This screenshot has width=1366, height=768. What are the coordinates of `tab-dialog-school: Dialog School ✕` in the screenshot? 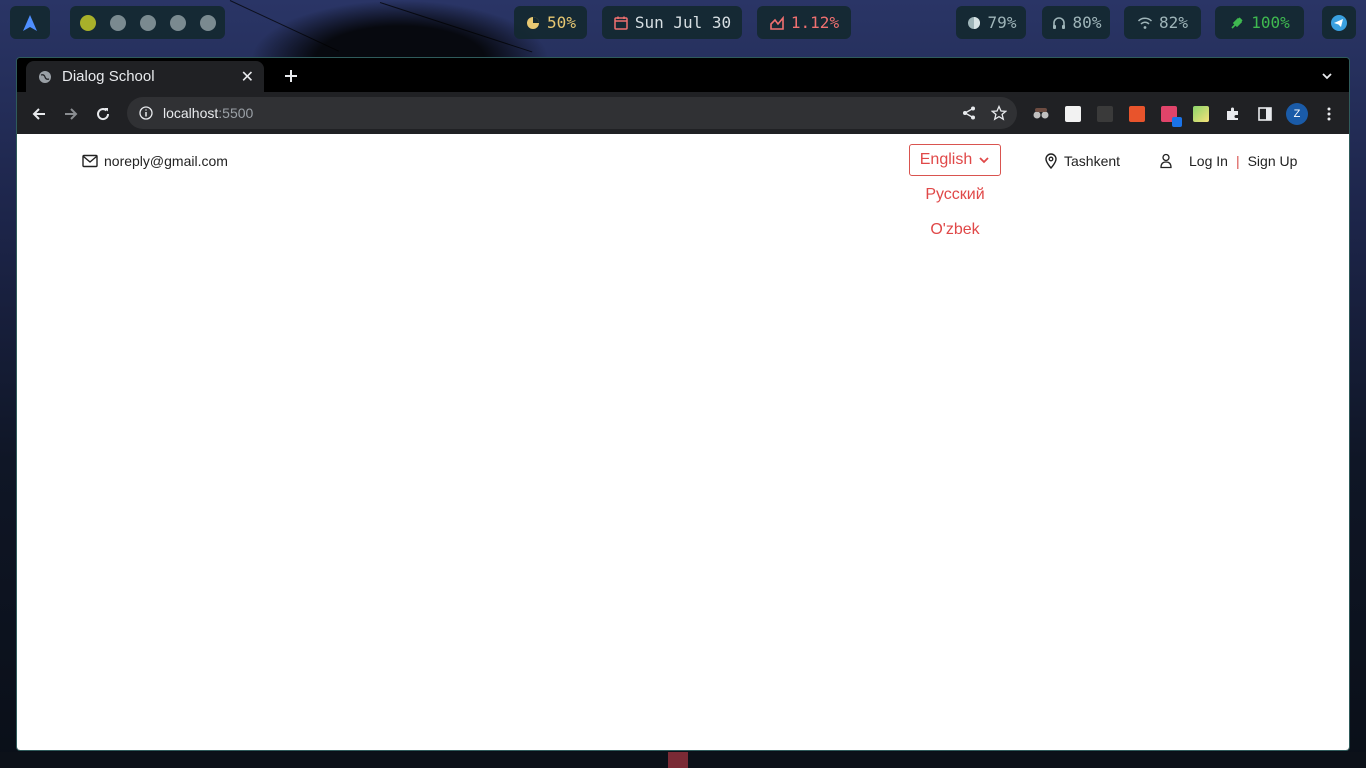 It's located at (145, 76).